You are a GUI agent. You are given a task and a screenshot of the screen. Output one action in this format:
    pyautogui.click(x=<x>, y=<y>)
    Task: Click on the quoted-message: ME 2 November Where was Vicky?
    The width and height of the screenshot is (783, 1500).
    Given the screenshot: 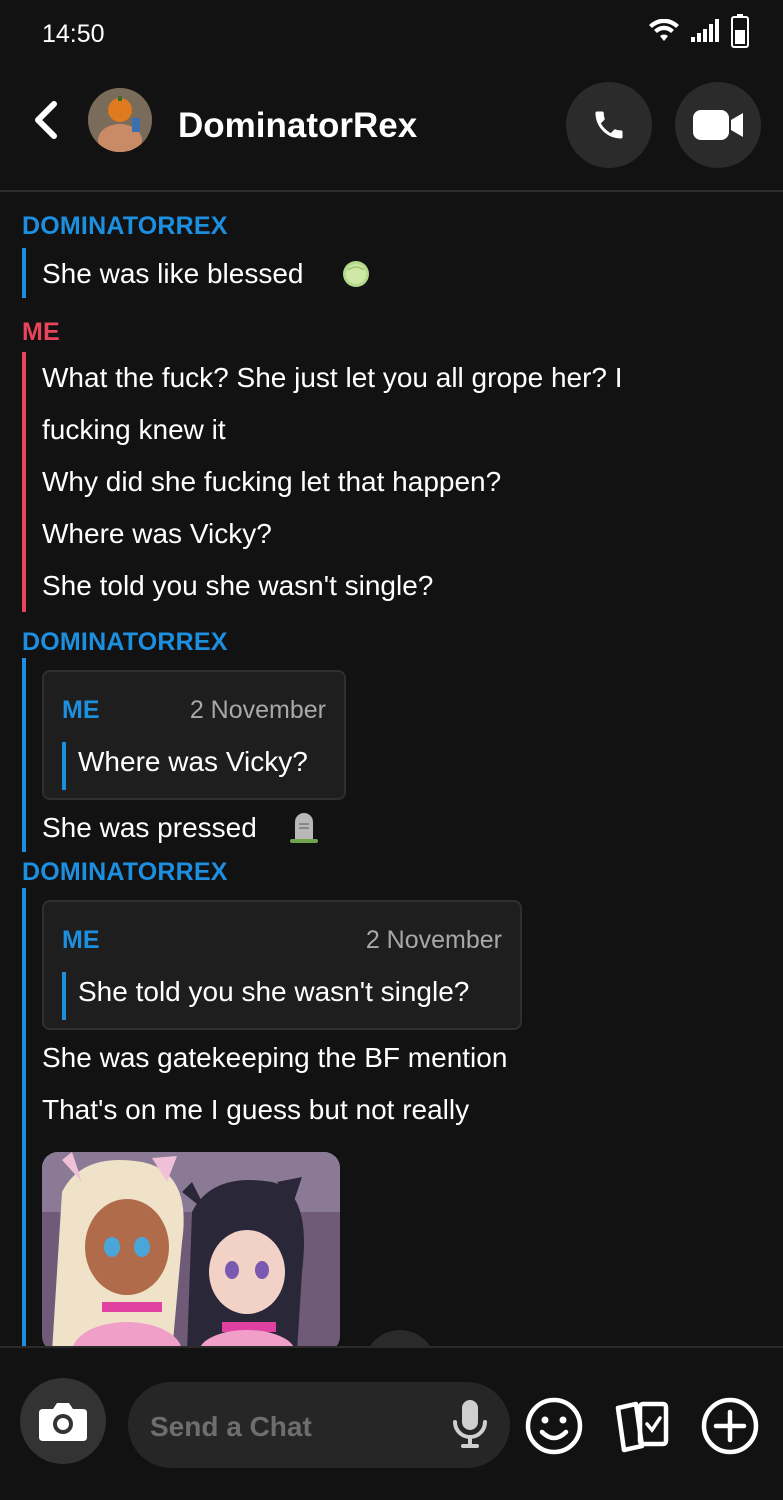 What is the action you would take?
    pyautogui.click(x=194, y=735)
    